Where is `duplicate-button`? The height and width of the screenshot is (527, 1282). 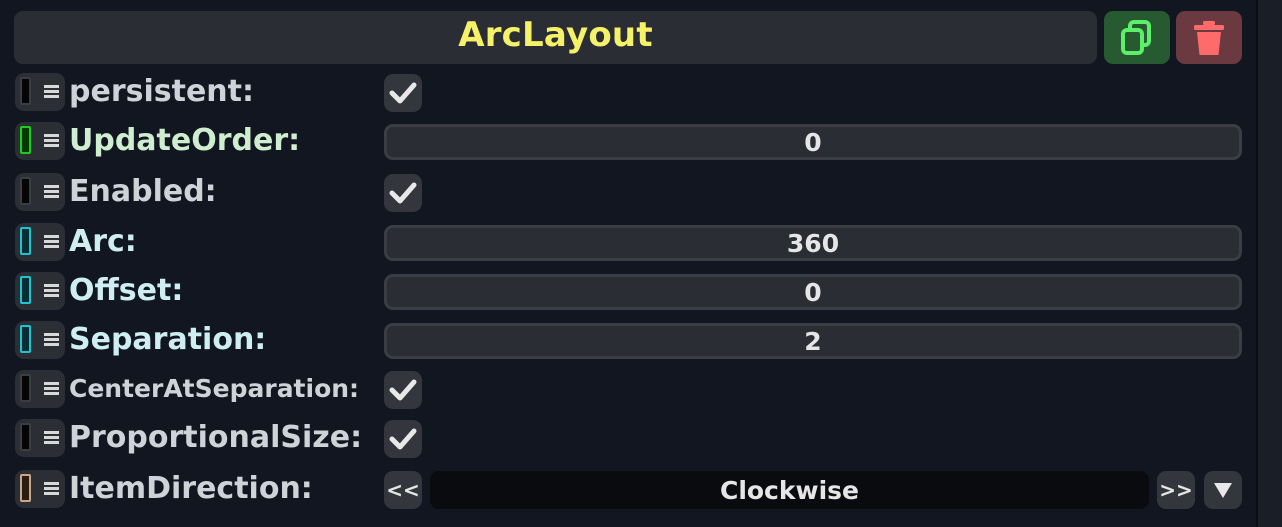 duplicate-button is located at coordinates (1137, 37).